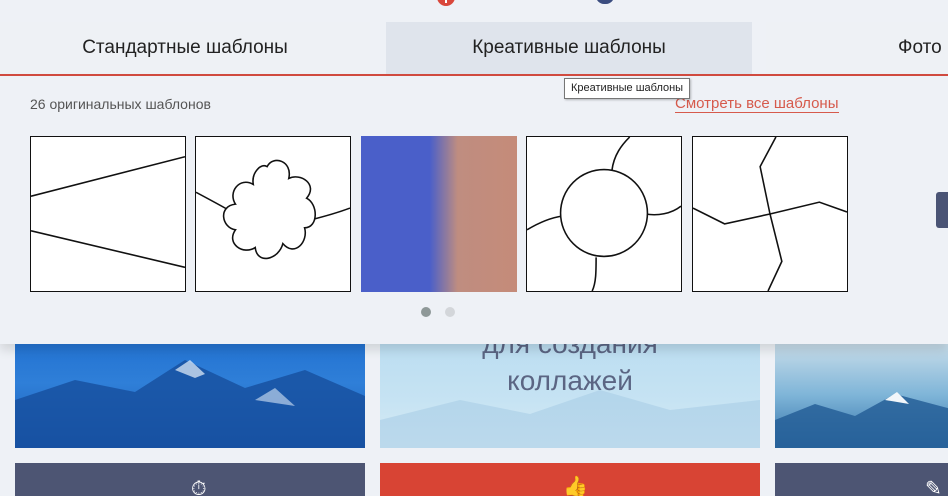 This screenshot has width=948, height=496. I want to click on template-thumbnail-puzzle, so click(770, 214).